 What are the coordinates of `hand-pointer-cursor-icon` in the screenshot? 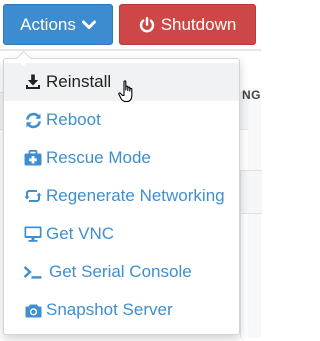 It's located at (125, 91).